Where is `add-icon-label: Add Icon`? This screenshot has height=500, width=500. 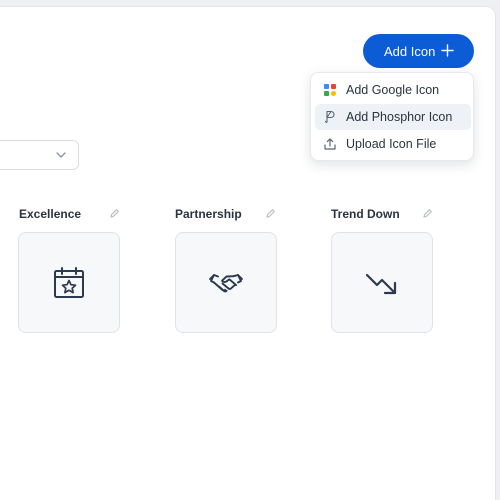
add-icon-label: Add Icon is located at coordinates (410, 51).